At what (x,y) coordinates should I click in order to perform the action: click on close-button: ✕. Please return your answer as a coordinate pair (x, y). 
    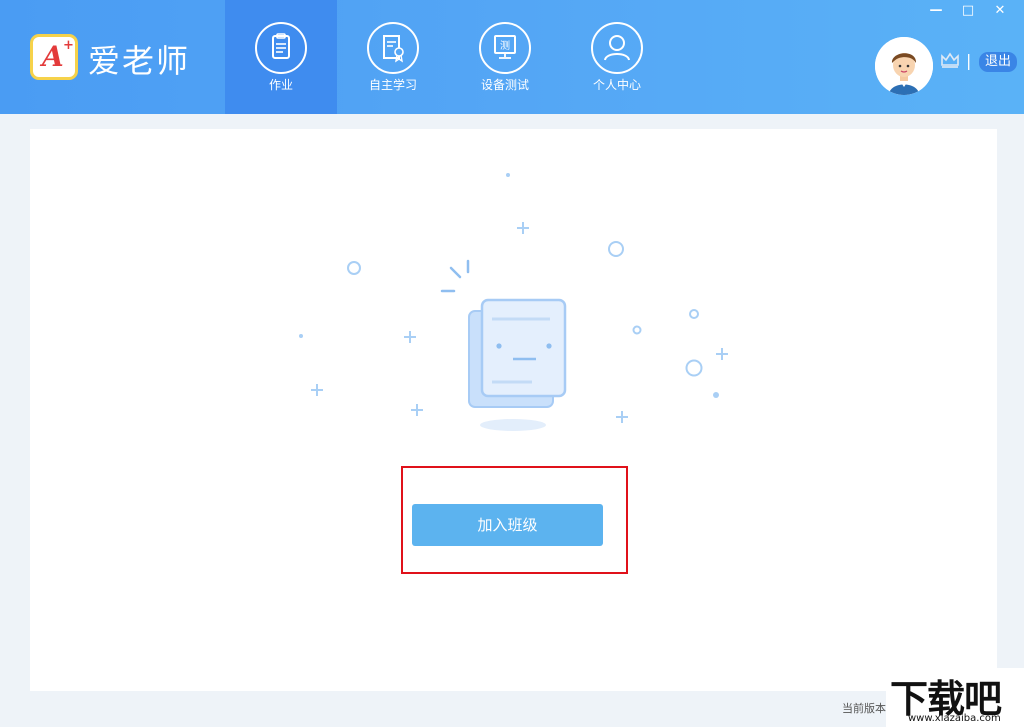
    Looking at the image, I should click on (1000, 11).